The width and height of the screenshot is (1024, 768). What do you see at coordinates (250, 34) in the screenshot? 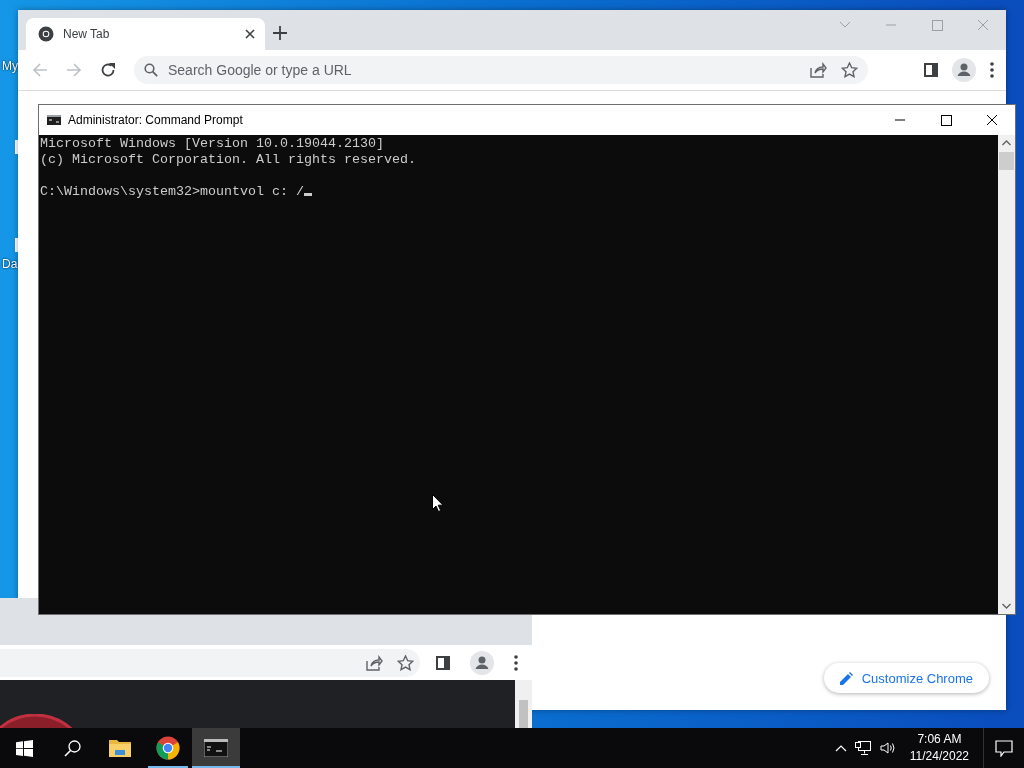
I see `close-tab-icon` at bounding box center [250, 34].